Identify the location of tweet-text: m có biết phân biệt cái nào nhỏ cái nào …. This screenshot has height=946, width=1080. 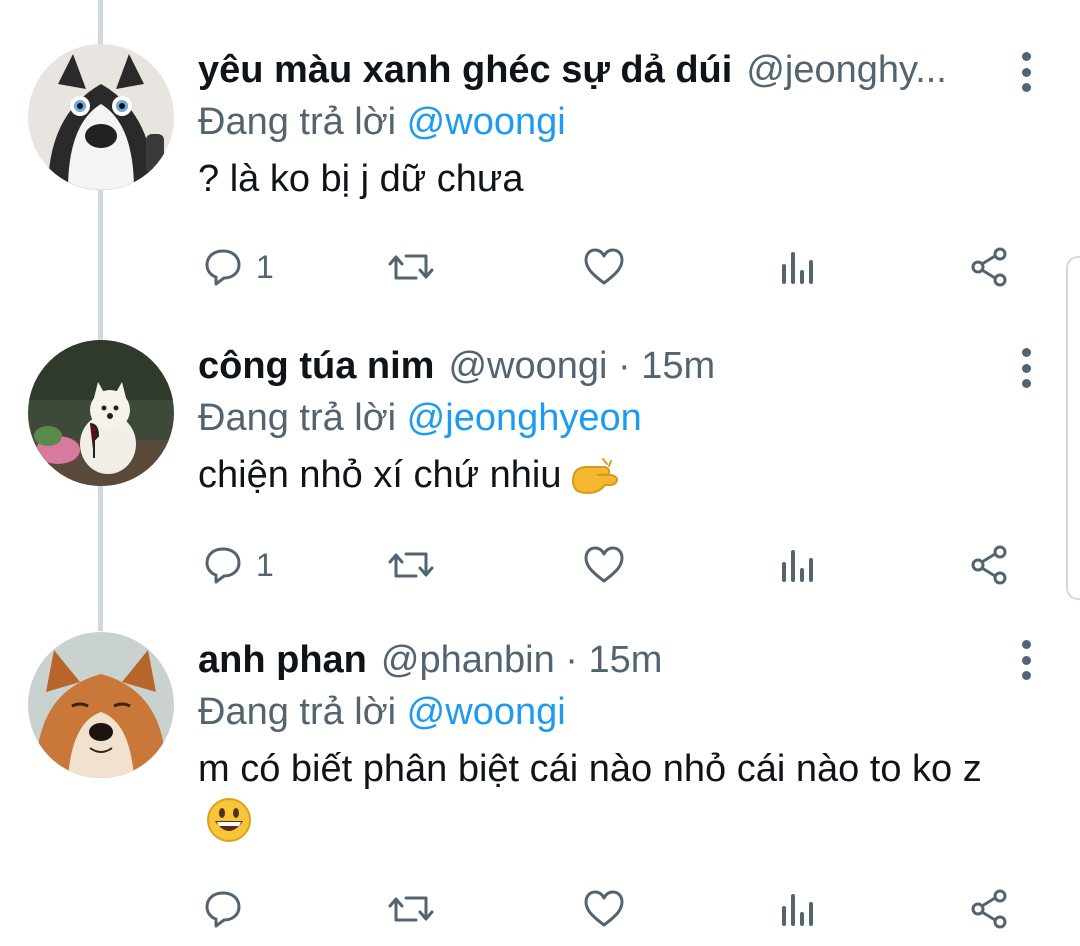
(609, 800).